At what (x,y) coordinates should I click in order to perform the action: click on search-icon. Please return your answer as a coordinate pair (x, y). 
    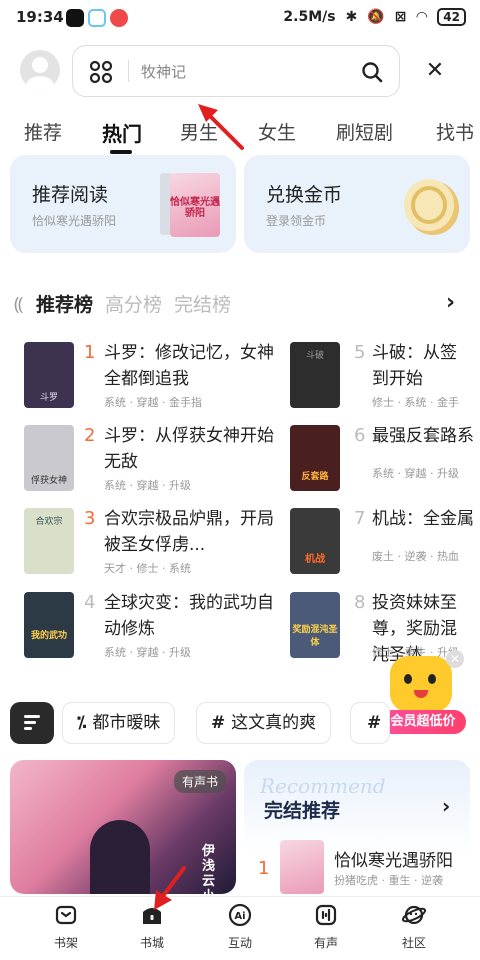
    Looking at the image, I should click on (372, 72).